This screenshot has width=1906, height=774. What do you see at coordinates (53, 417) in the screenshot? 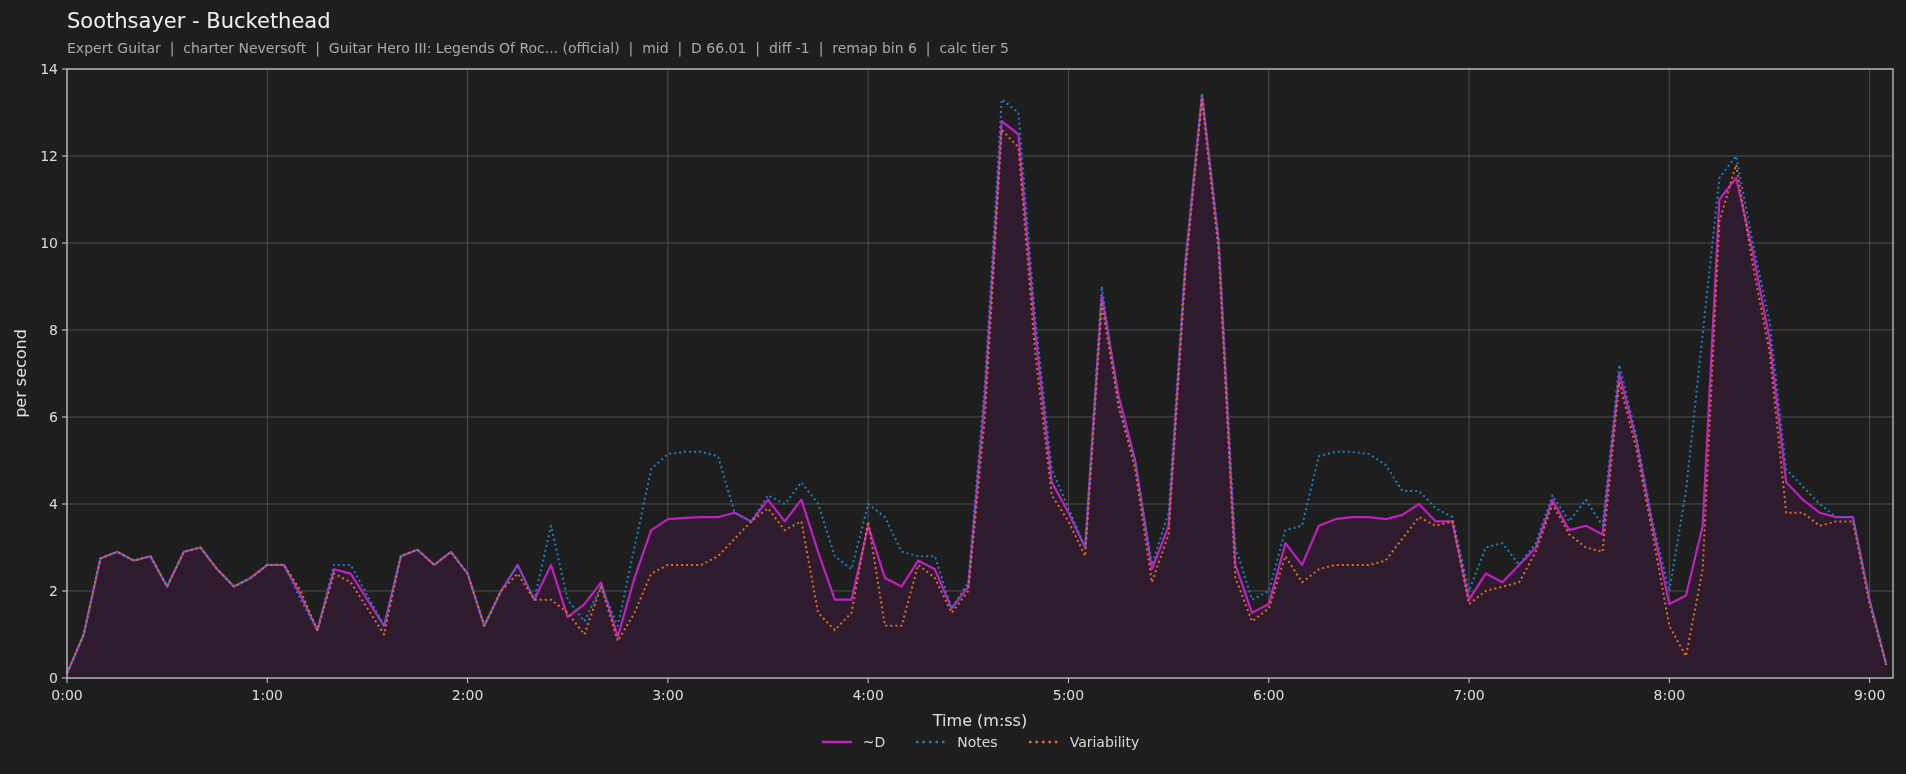
I see `y-tick-label: 6` at bounding box center [53, 417].